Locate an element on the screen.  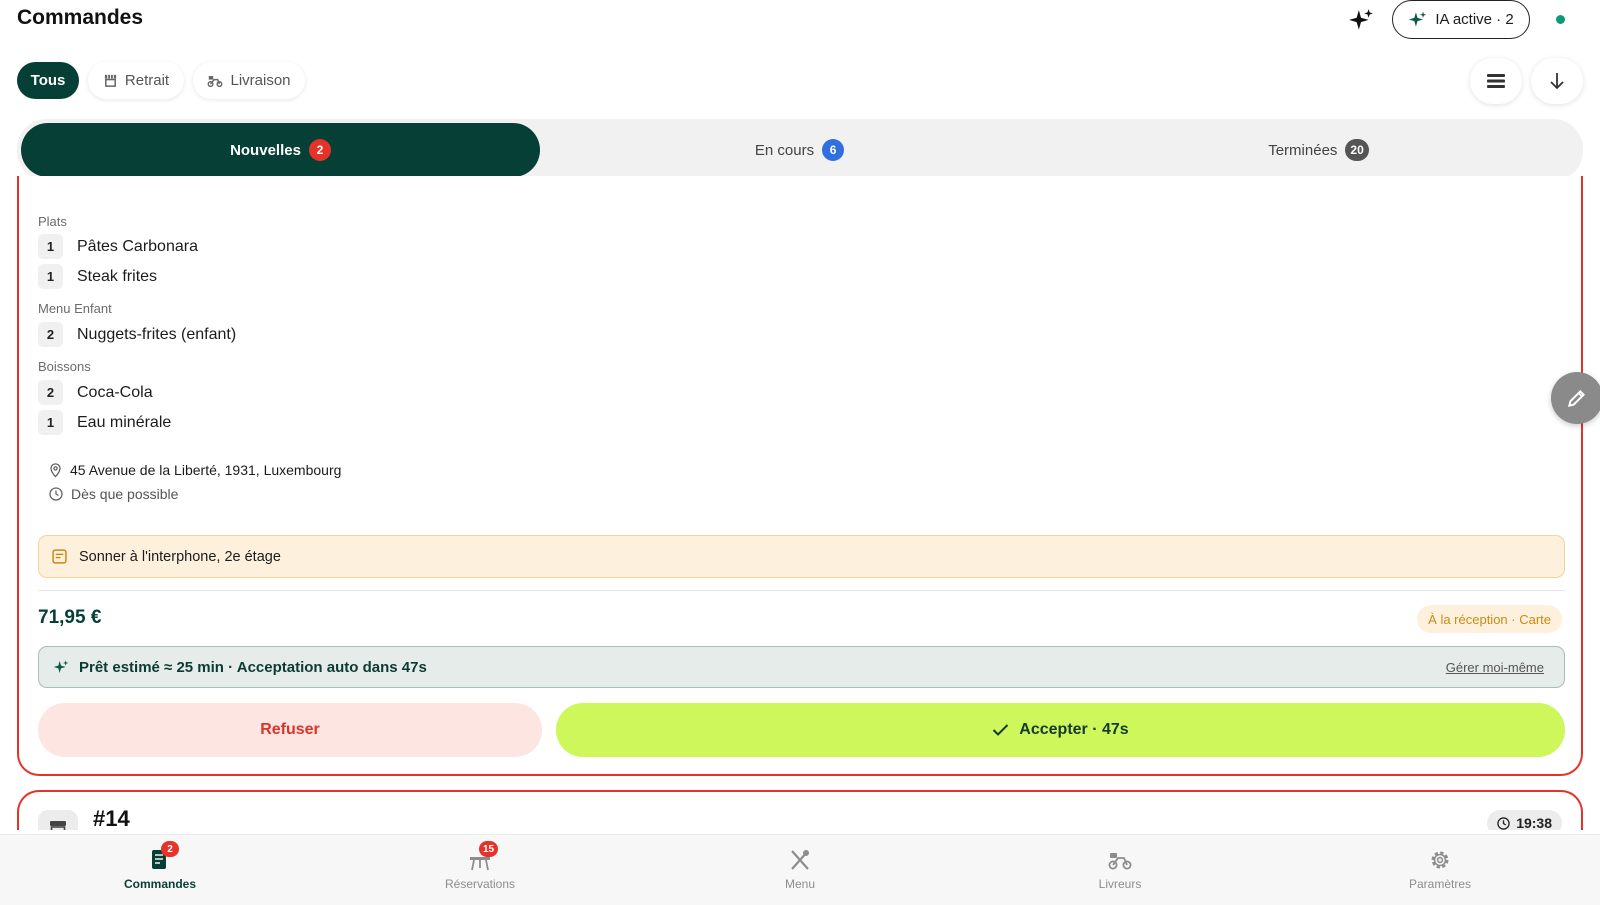
pickup-type-icon is located at coordinates (58, 820).